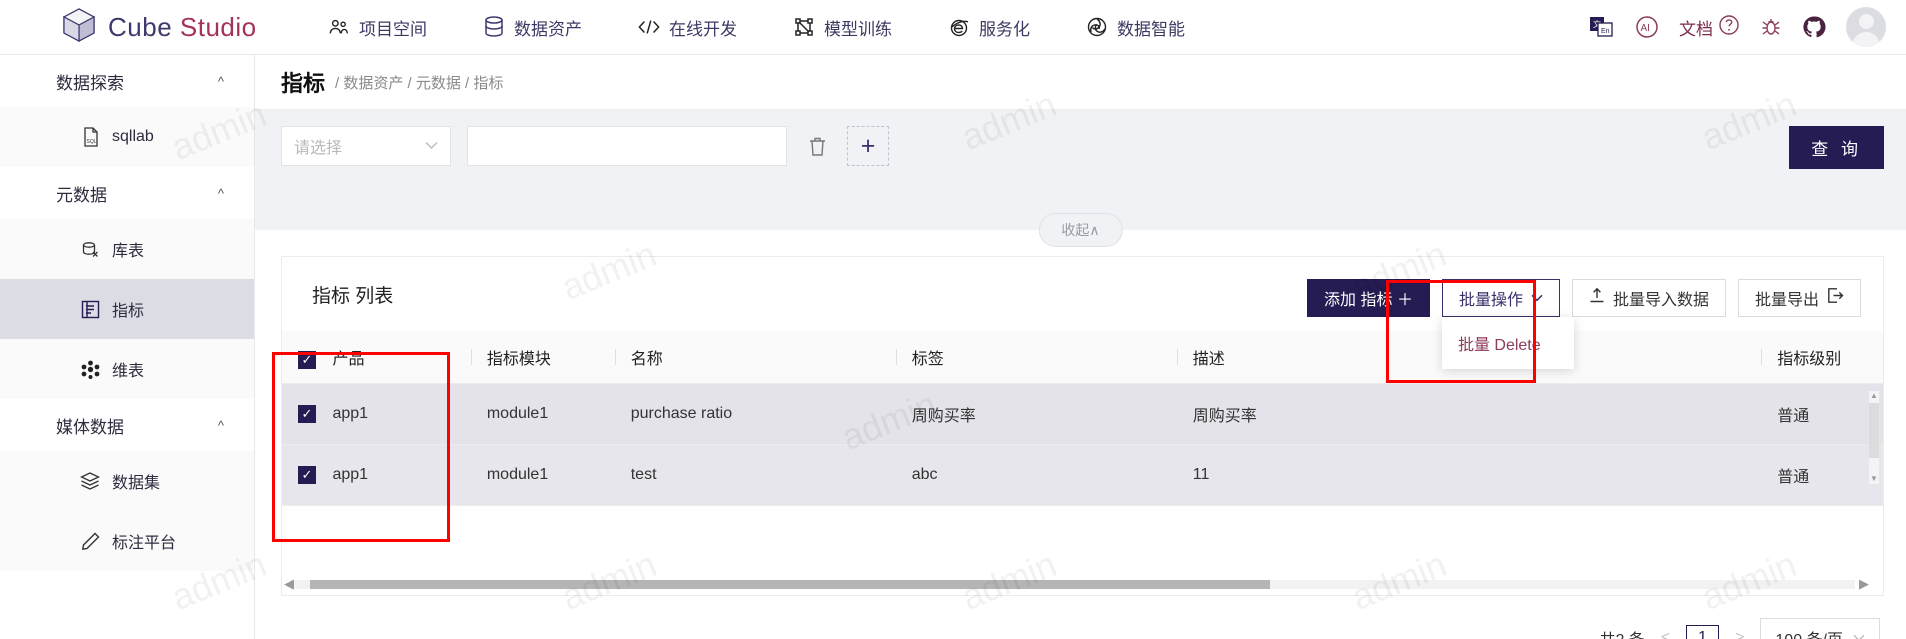 This screenshot has width=1906, height=639. I want to click on pagination: 共2 条 < 1 > 100 条/页, so click(1080, 617).